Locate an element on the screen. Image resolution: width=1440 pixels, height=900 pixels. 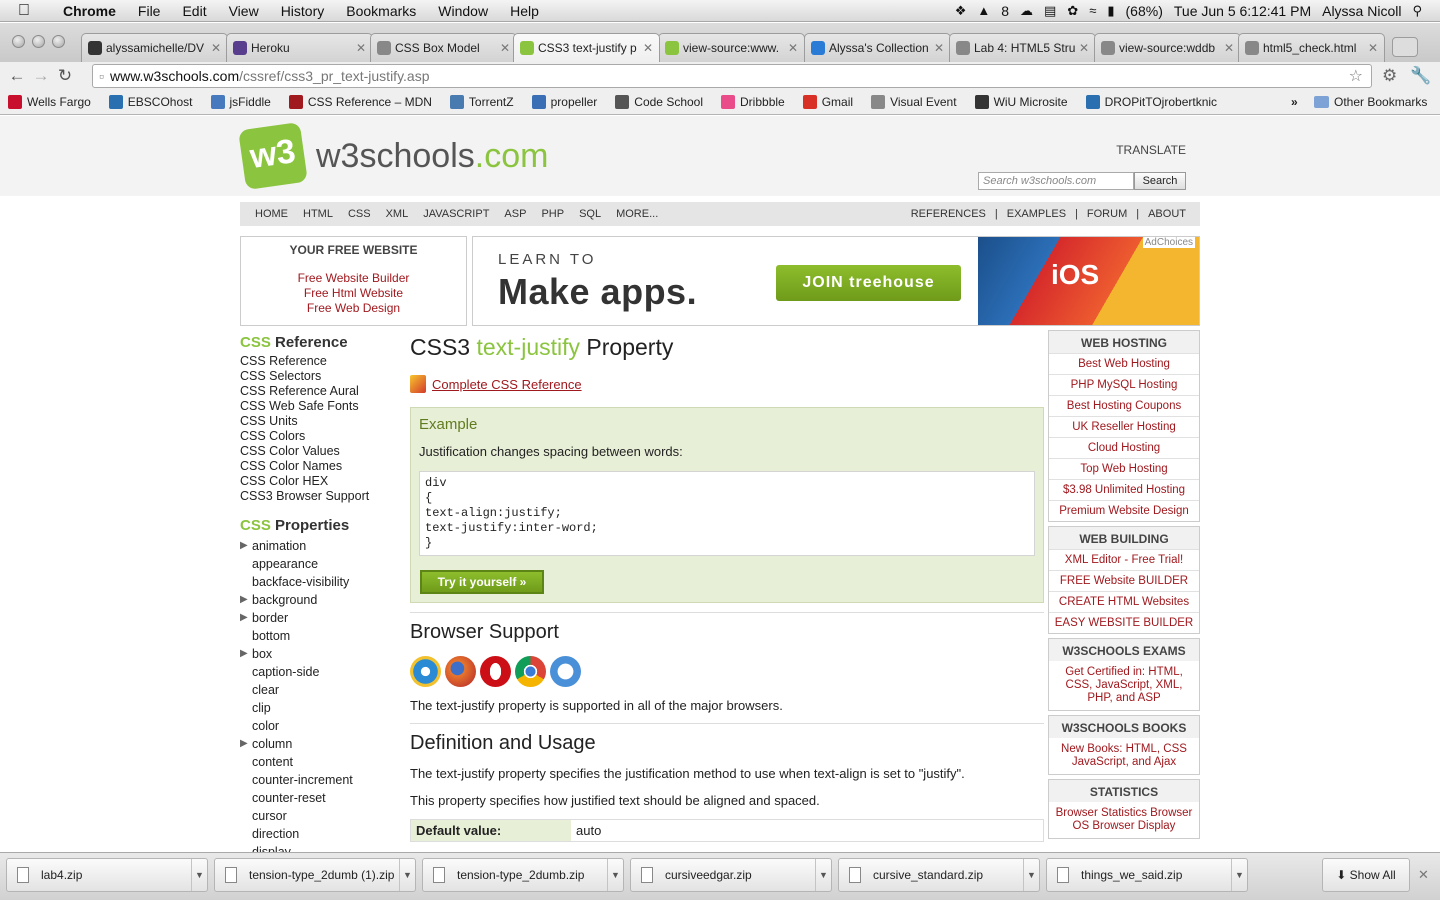
reference-link: CSS Reference is located at coordinates (320, 361).